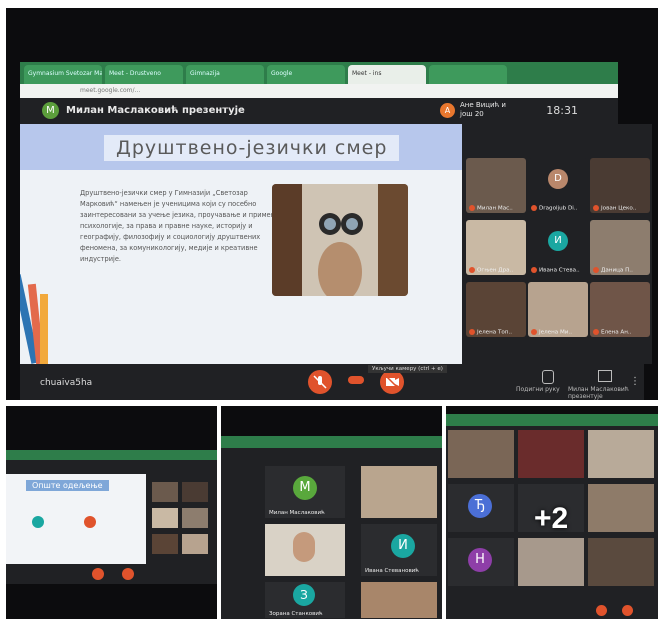  I want to click on overflow-count: +2, so click(551, 519).